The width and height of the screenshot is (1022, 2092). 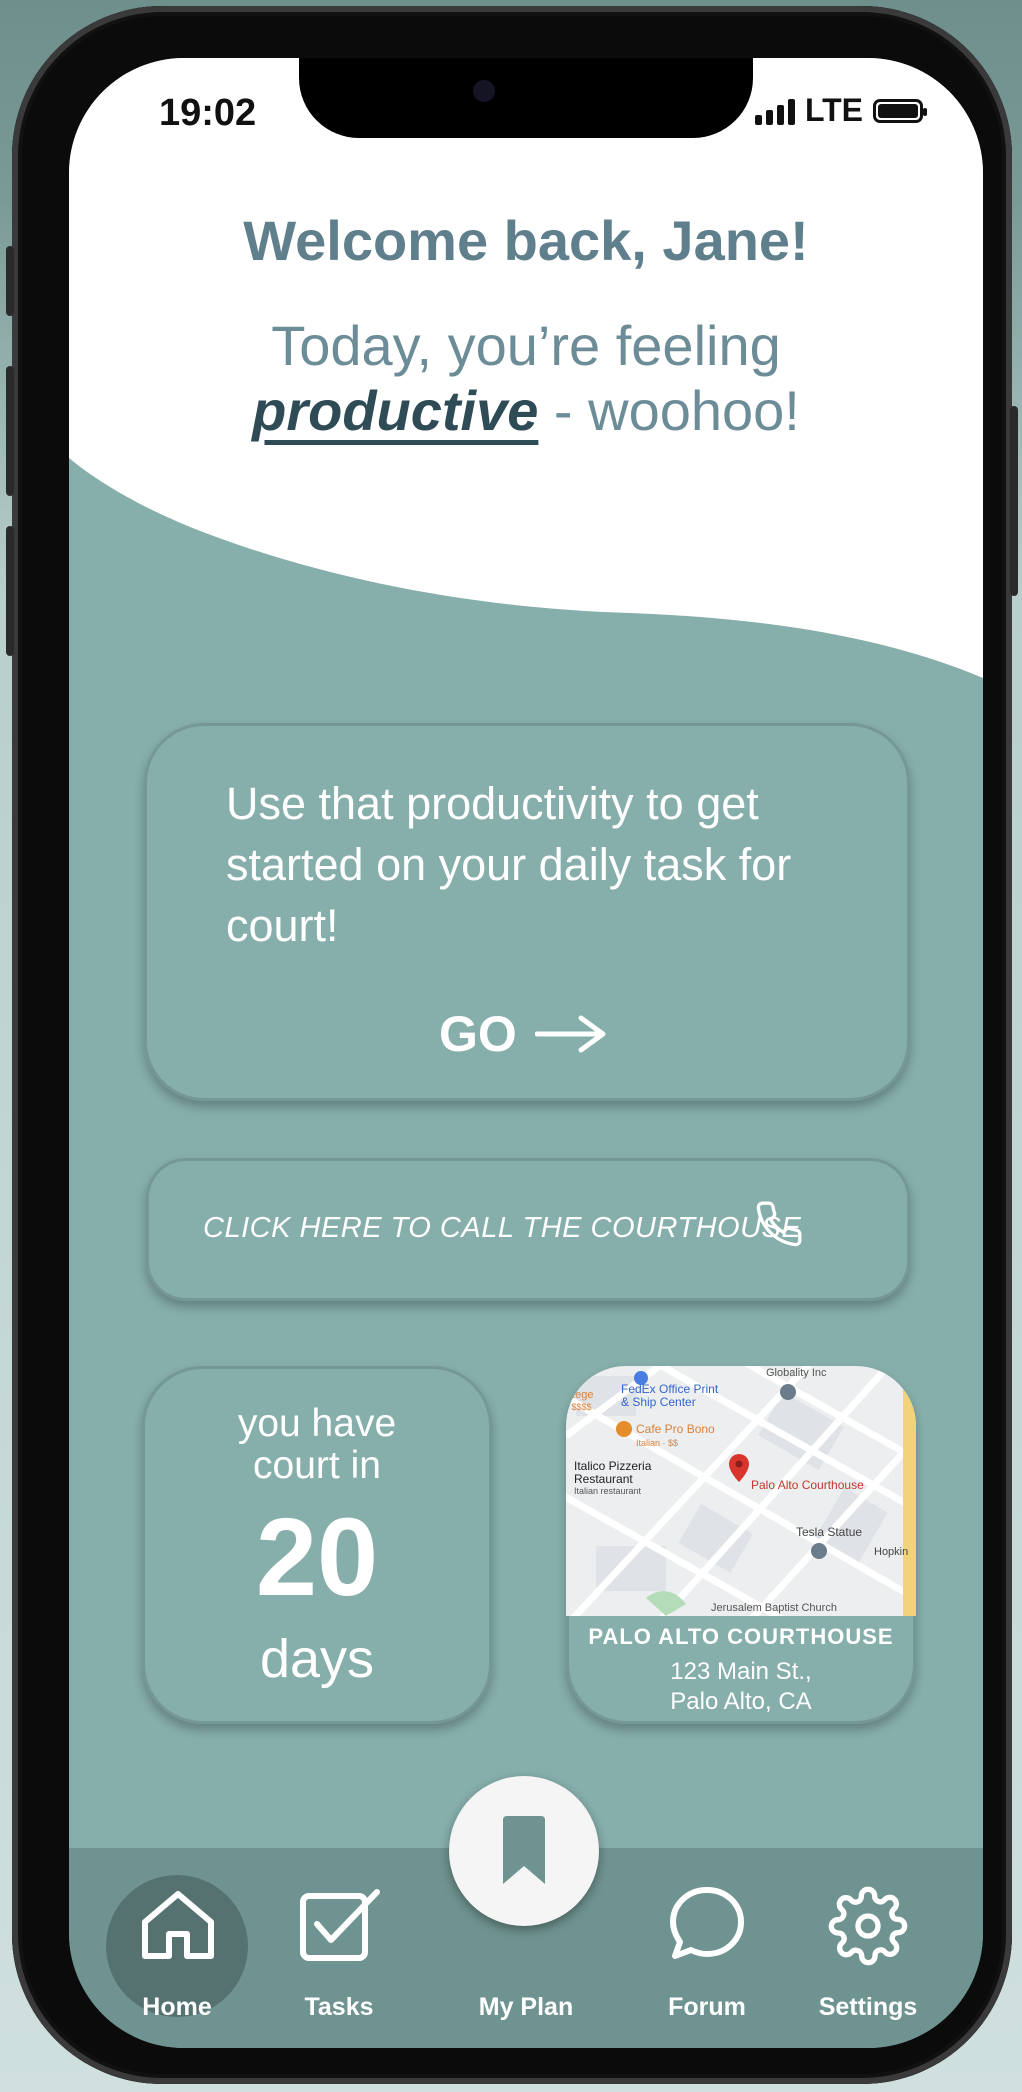 I want to click on nav-forum-label: Forum, so click(x=707, y=2007).